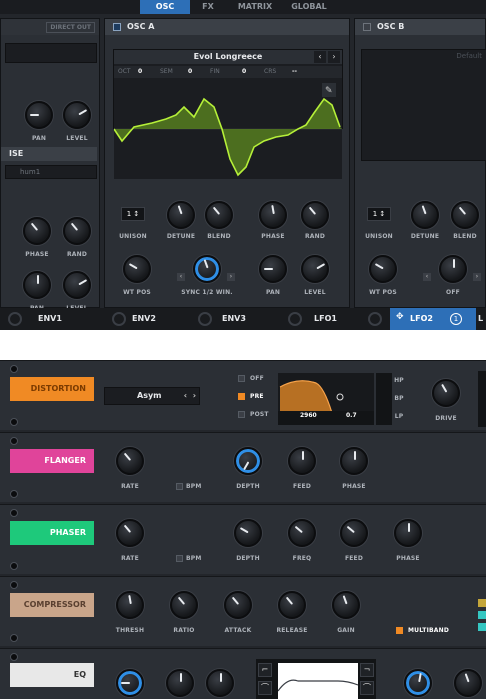  Describe the element at coordinates (265, 688) in the screenshot. I see `eq-low-peak-icon: ⌒` at that location.